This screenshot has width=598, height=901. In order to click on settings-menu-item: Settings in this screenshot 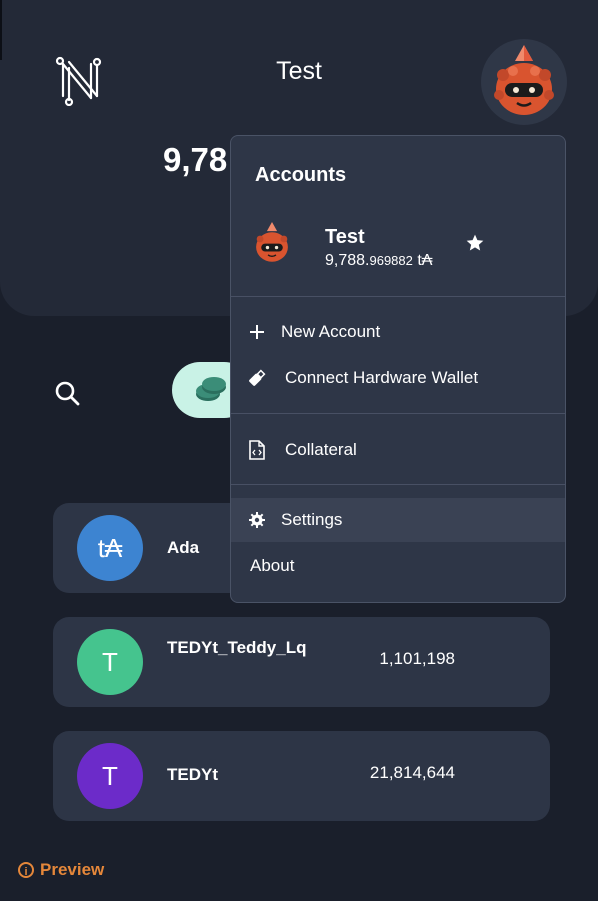, I will do `click(398, 520)`.